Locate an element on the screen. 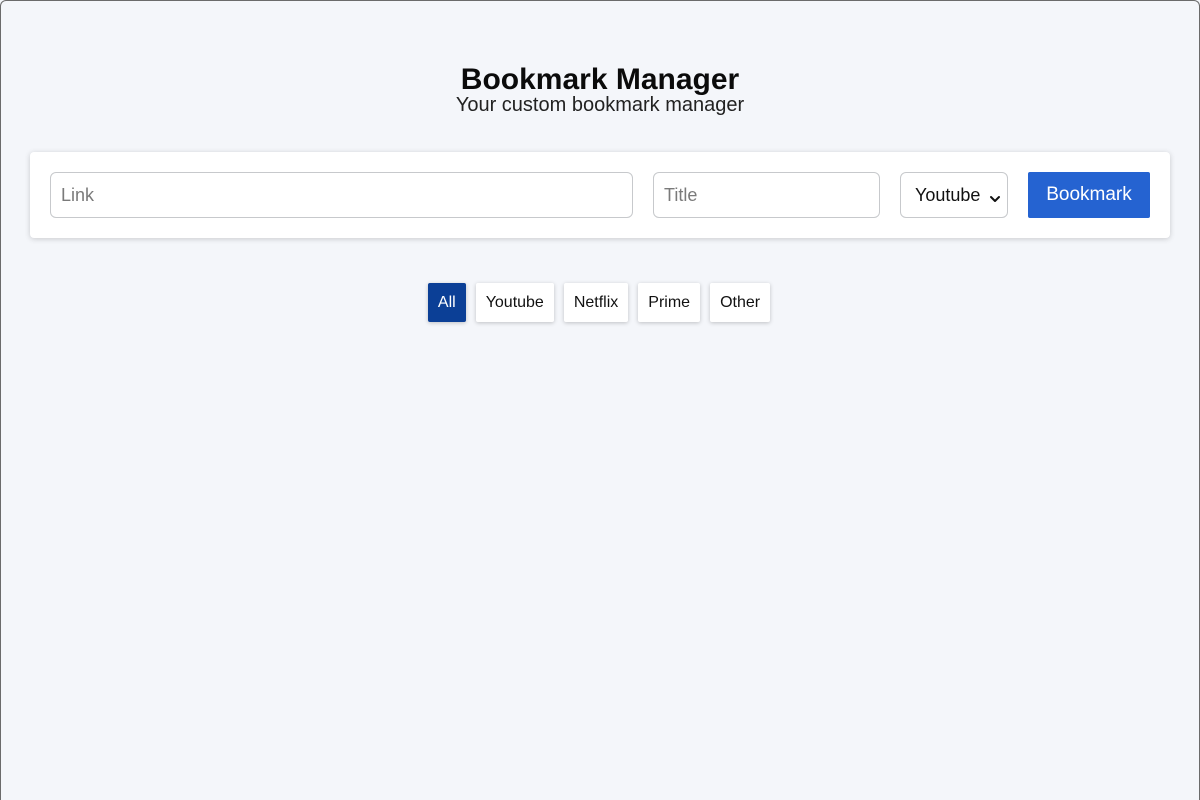 This screenshot has width=1200, height=800. bookmark-form: Youtube Bookmark is located at coordinates (600, 195).